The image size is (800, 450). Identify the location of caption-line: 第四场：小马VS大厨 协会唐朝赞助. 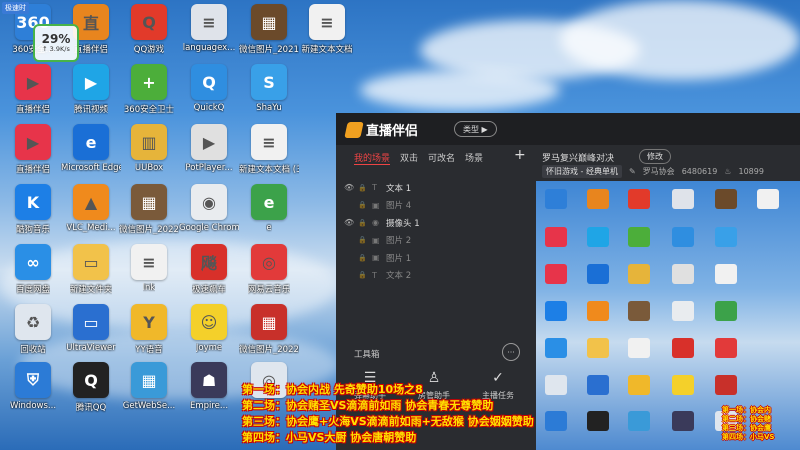
(329, 437).